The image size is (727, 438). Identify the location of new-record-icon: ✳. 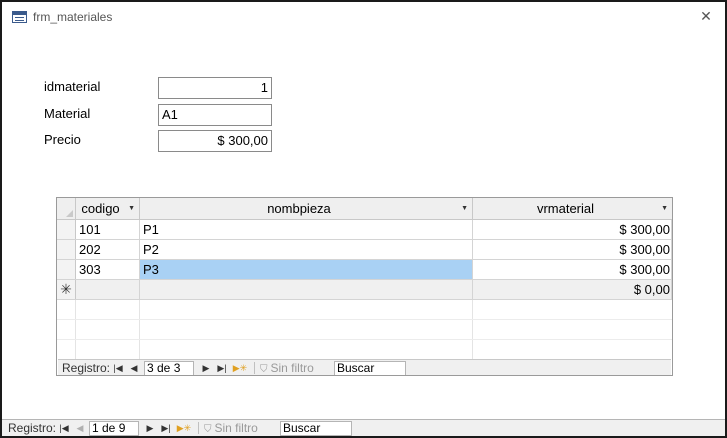
(66, 289).